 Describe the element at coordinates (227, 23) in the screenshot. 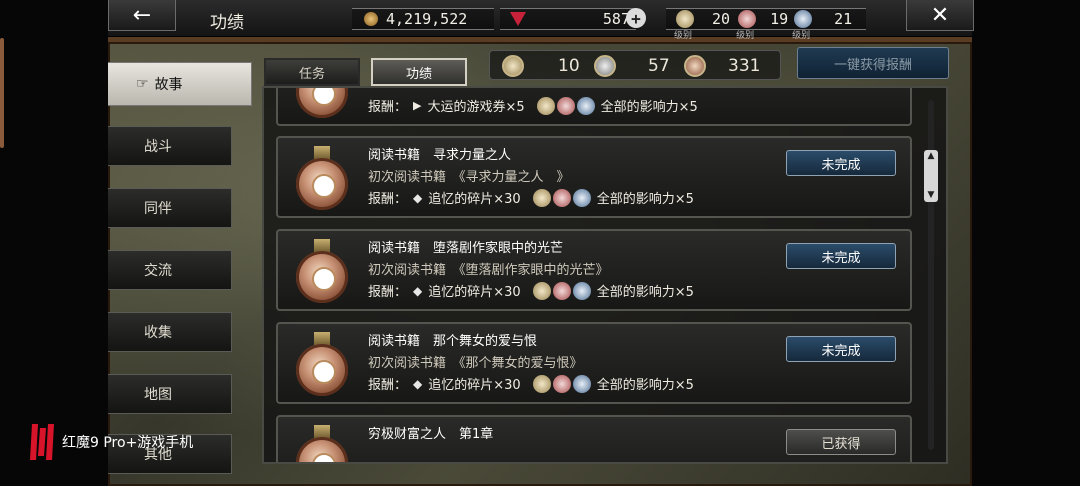

I see `page-title: 功绩` at that location.